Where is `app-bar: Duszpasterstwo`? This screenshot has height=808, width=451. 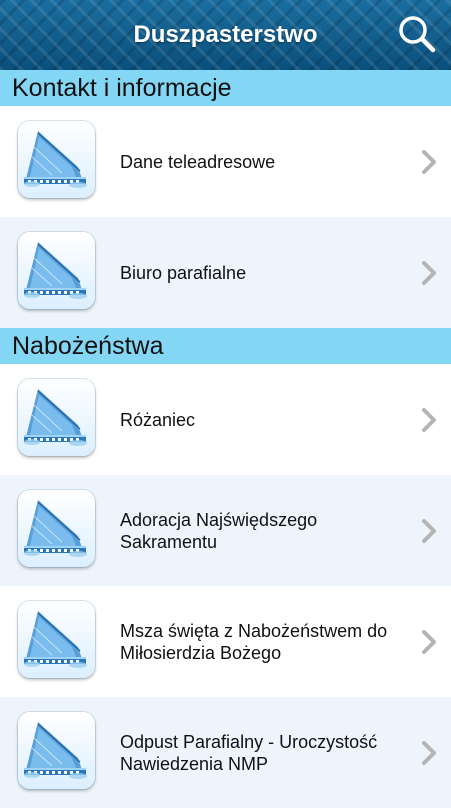
app-bar: Duszpasterstwo is located at coordinates (225, 35).